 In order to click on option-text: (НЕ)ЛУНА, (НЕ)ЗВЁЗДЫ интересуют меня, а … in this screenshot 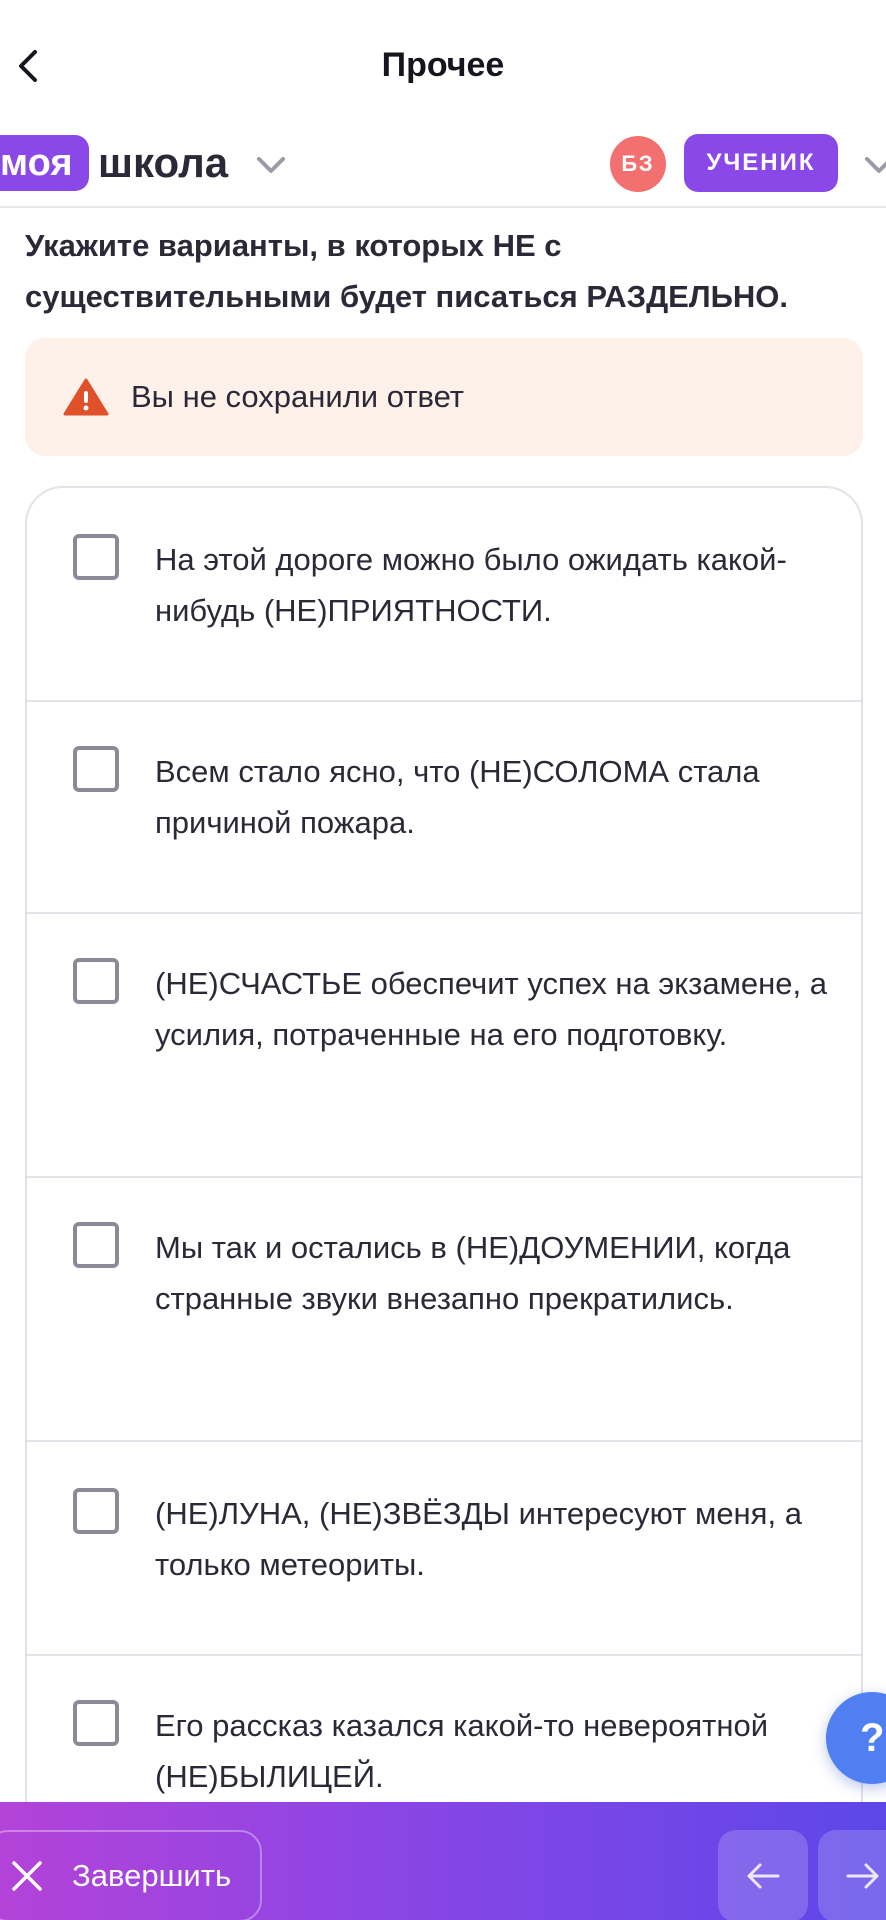, I will do `click(478, 1539)`.